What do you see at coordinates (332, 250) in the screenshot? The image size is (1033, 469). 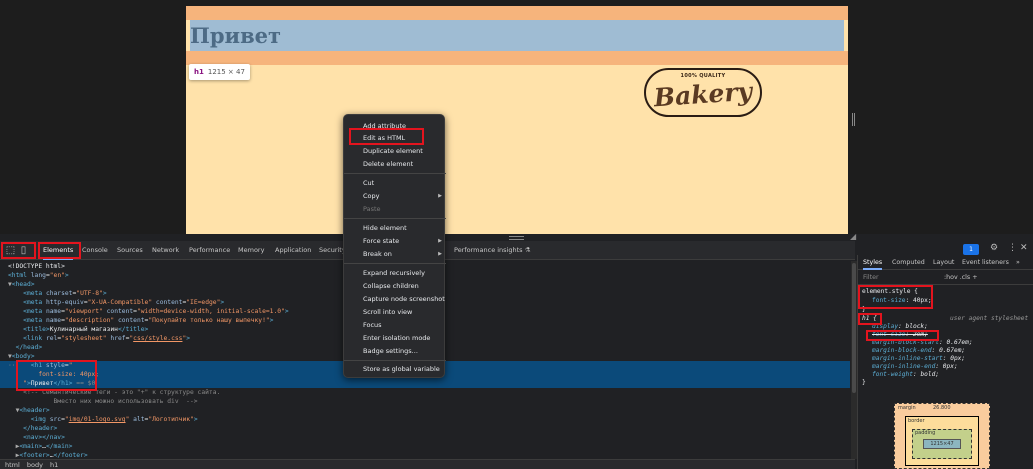 I see `tab-security: Security` at bounding box center [332, 250].